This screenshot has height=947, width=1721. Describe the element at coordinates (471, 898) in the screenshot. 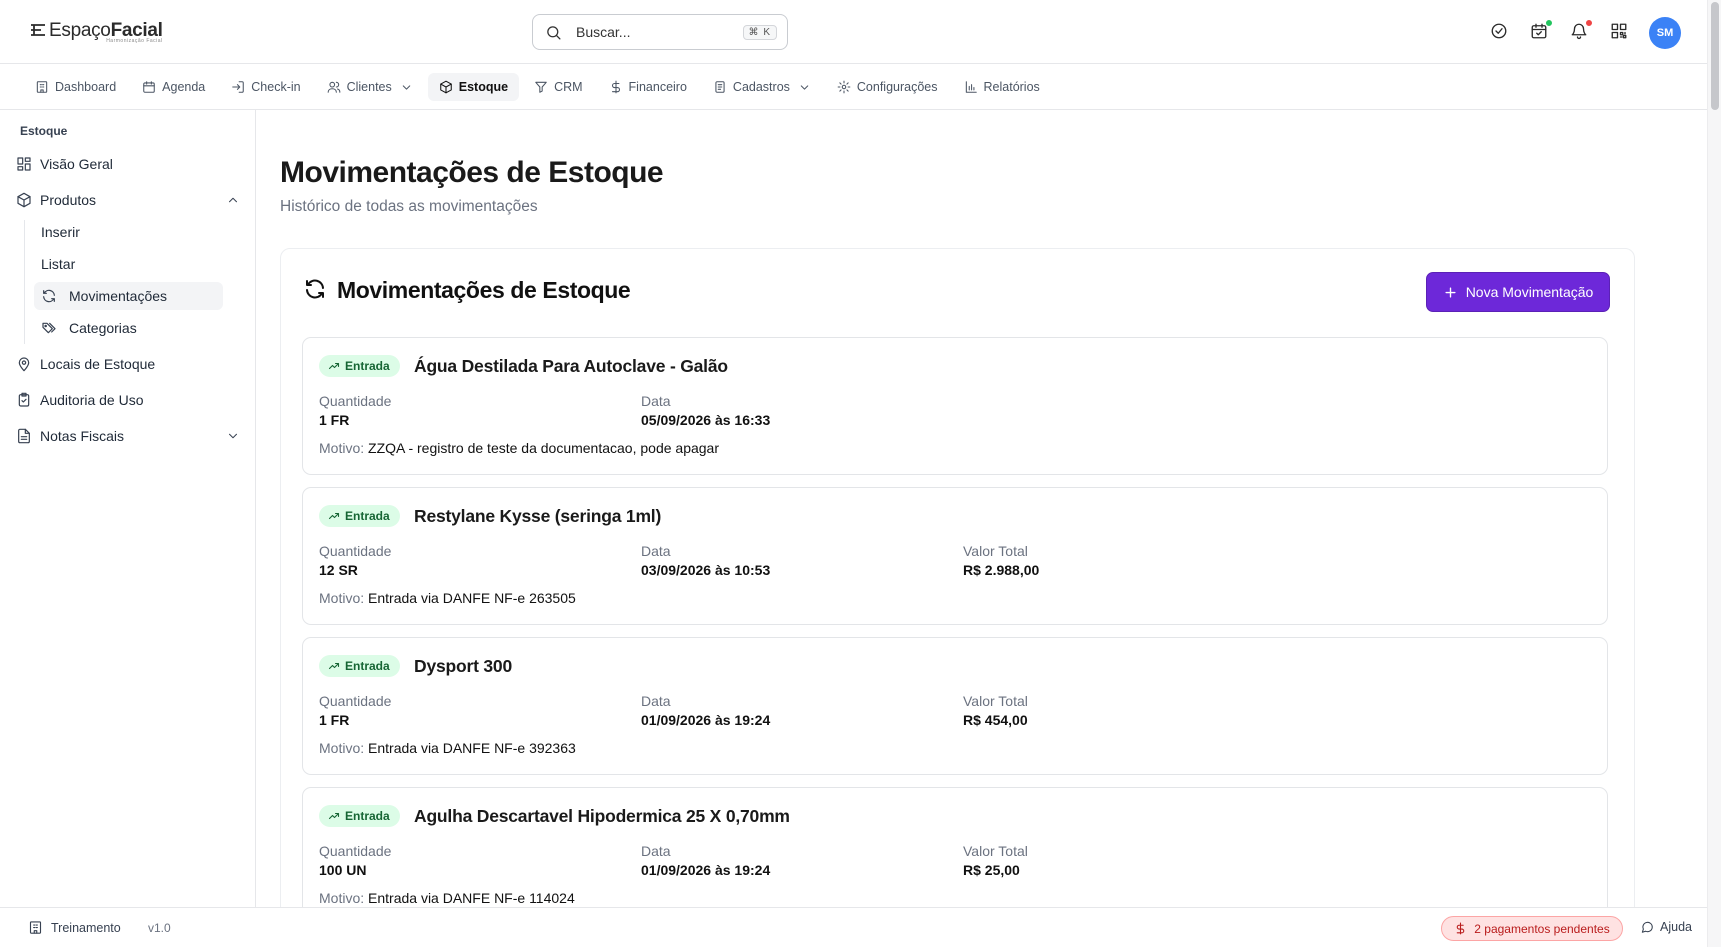

I see `reason-value: Entrada via DANFE NF-e 114024` at that location.